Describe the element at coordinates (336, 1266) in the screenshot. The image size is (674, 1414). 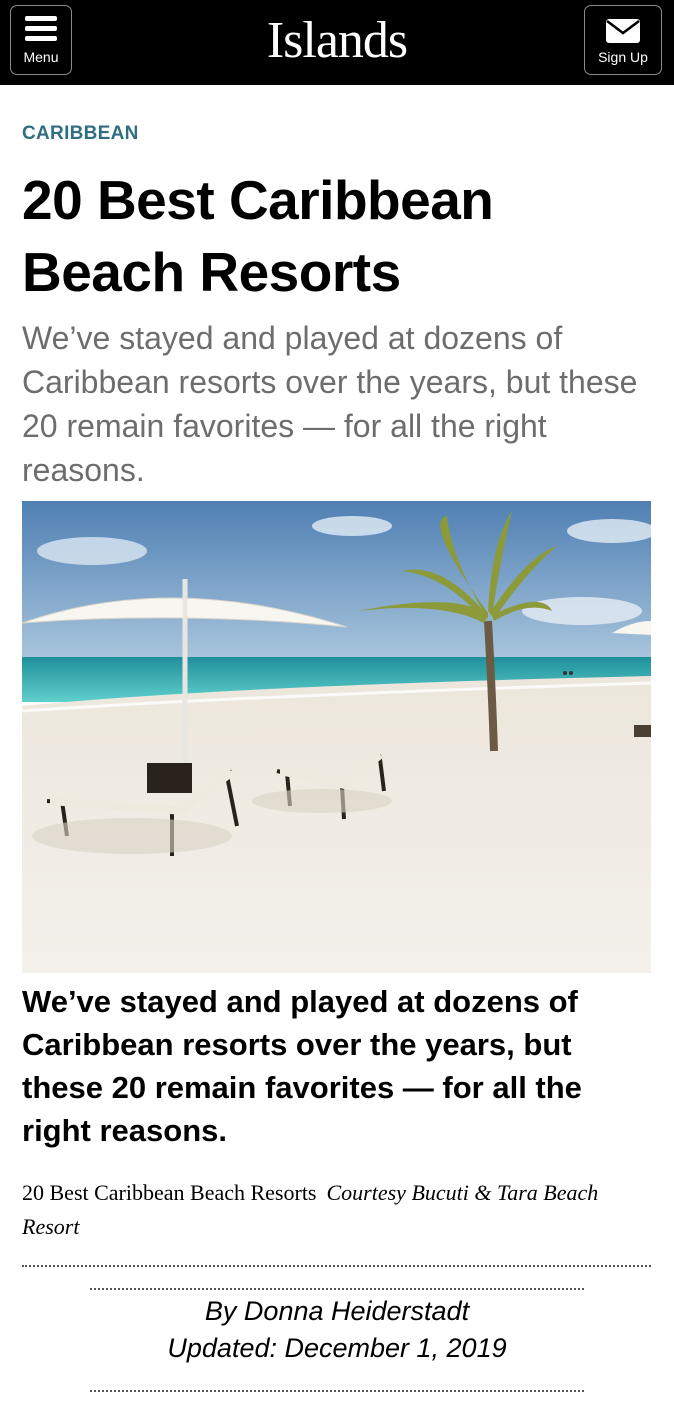
I see `divider` at that location.